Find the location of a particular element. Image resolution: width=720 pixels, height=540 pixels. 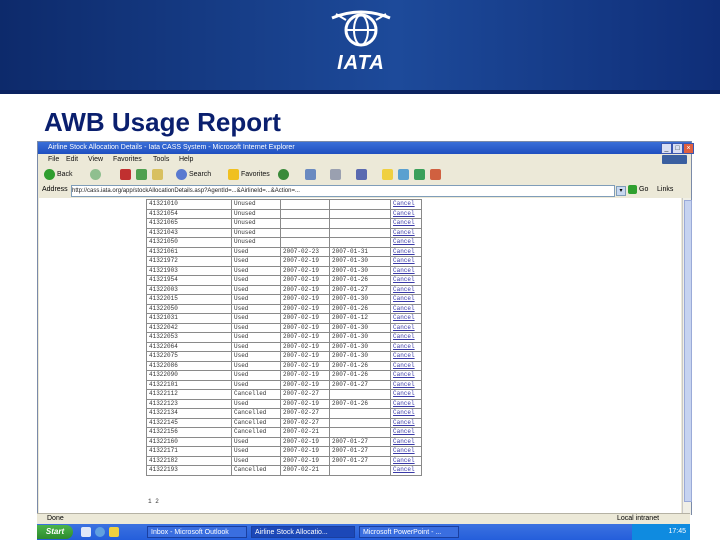

awb-cell: 41321065 is located at coordinates (189, 223).